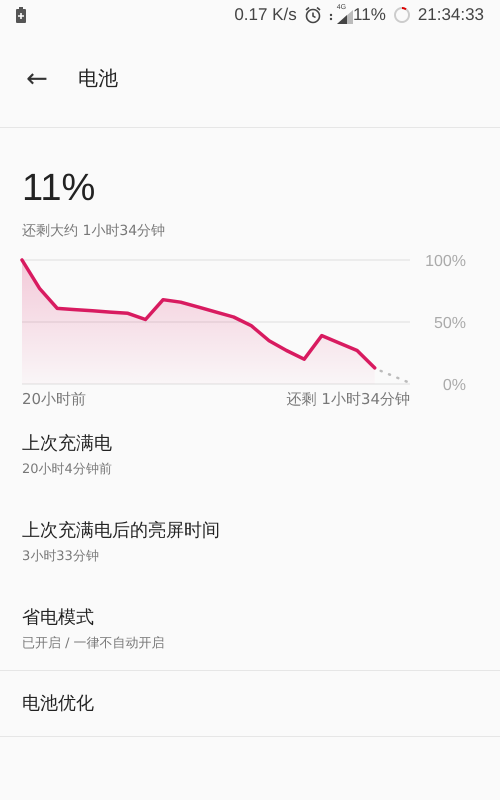 Image resolution: width=500 pixels, height=800 pixels. What do you see at coordinates (98, 78) in the screenshot?
I see `page-title: 电池` at bounding box center [98, 78].